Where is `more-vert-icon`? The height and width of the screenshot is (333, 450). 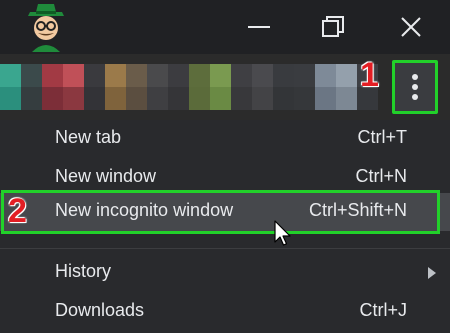 more-vert-icon is located at coordinates (415, 77).